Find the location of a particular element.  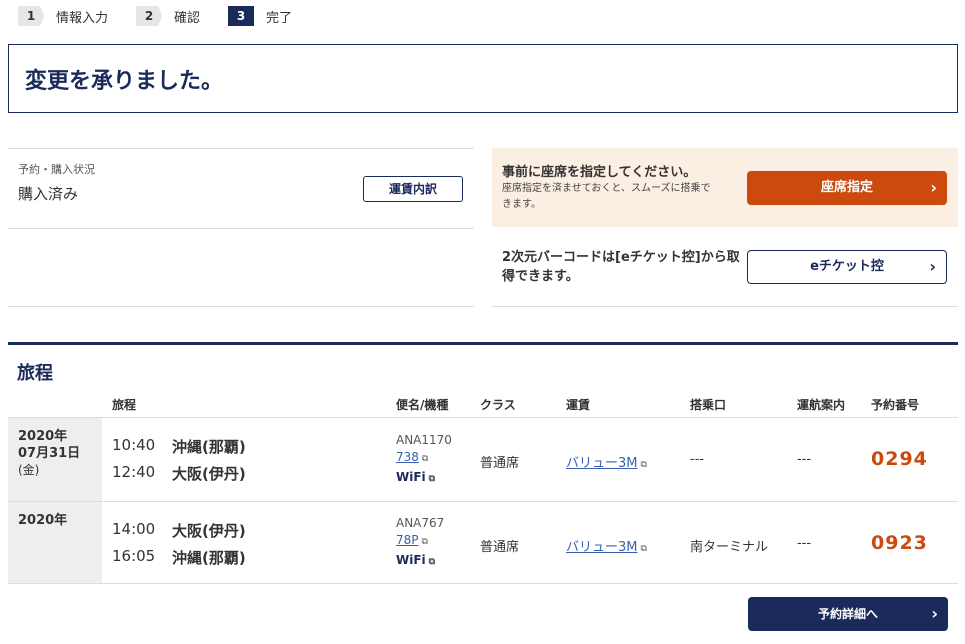

reservation-number: 0294 is located at coordinates (899, 459).